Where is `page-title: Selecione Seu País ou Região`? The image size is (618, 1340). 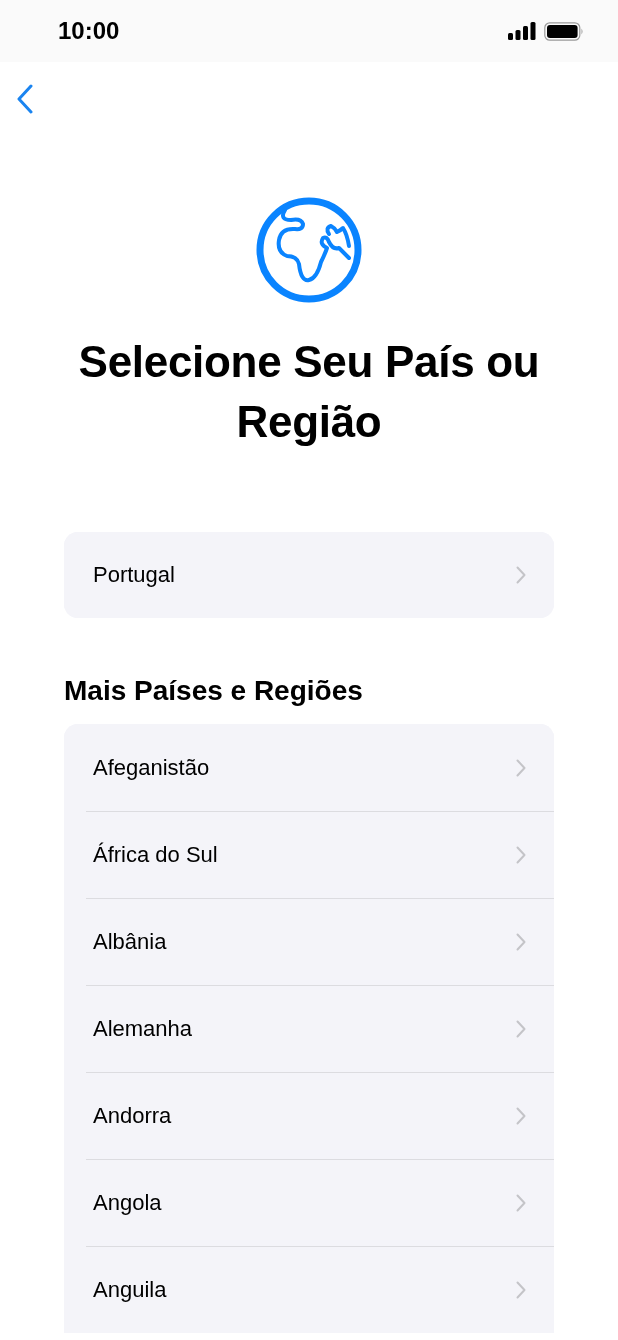
page-title: Selecione Seu País ou Região is located at coordinates (309, 392).